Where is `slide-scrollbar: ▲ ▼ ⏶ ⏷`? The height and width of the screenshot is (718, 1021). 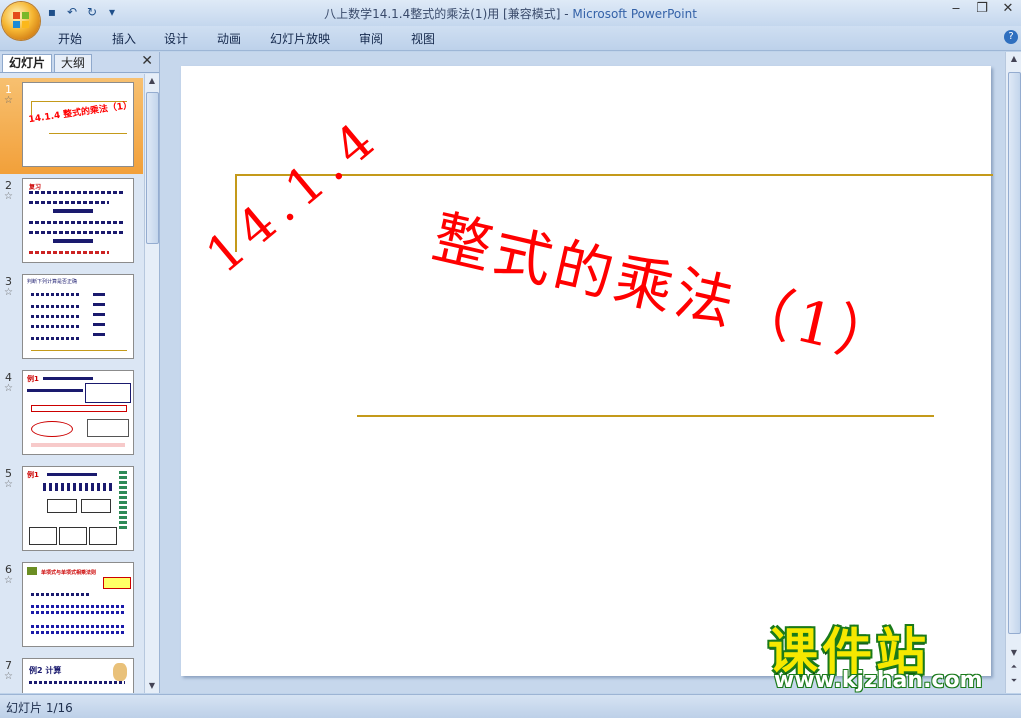 slide-scrollbar: ▲ ▼ ⏶ ⏷ is located at coordinates (1013, 372).